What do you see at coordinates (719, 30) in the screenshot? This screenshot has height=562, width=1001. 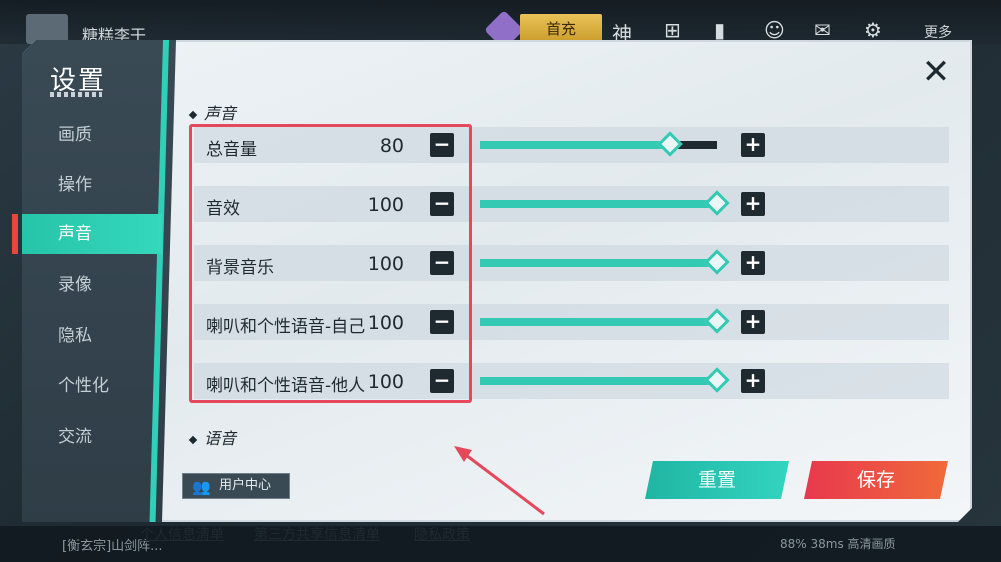 I see `stats-icon: ▮` at bounding box center [719, 30].